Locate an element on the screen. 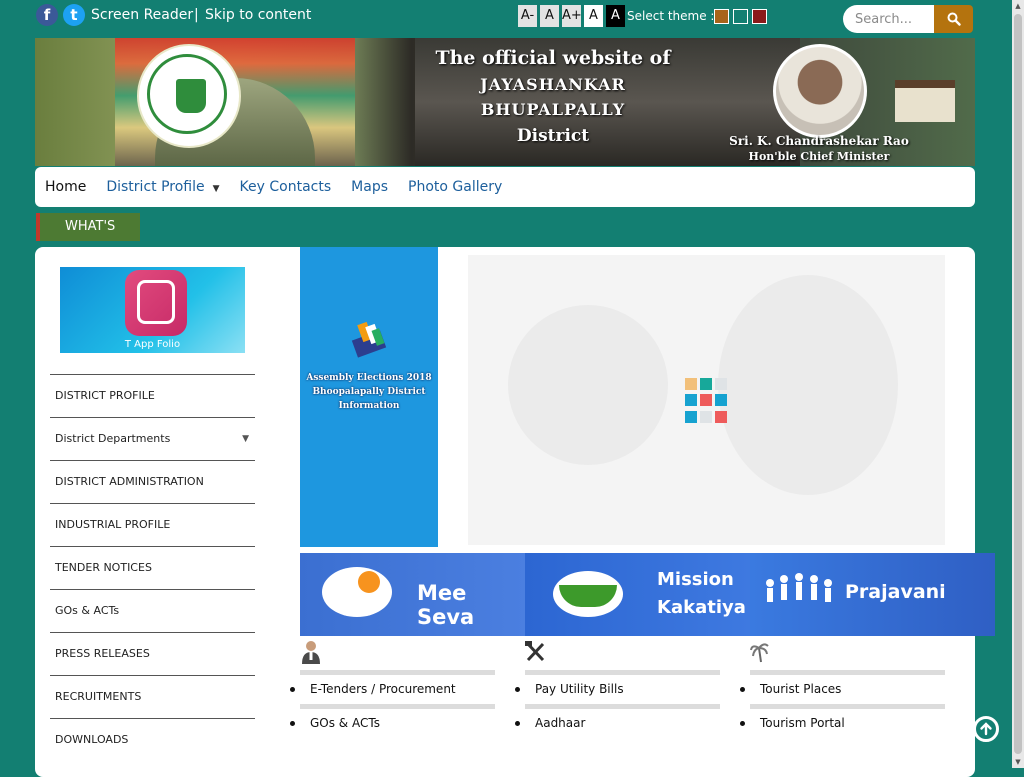  chief-minister-photo is located at coordinates (820, 91).